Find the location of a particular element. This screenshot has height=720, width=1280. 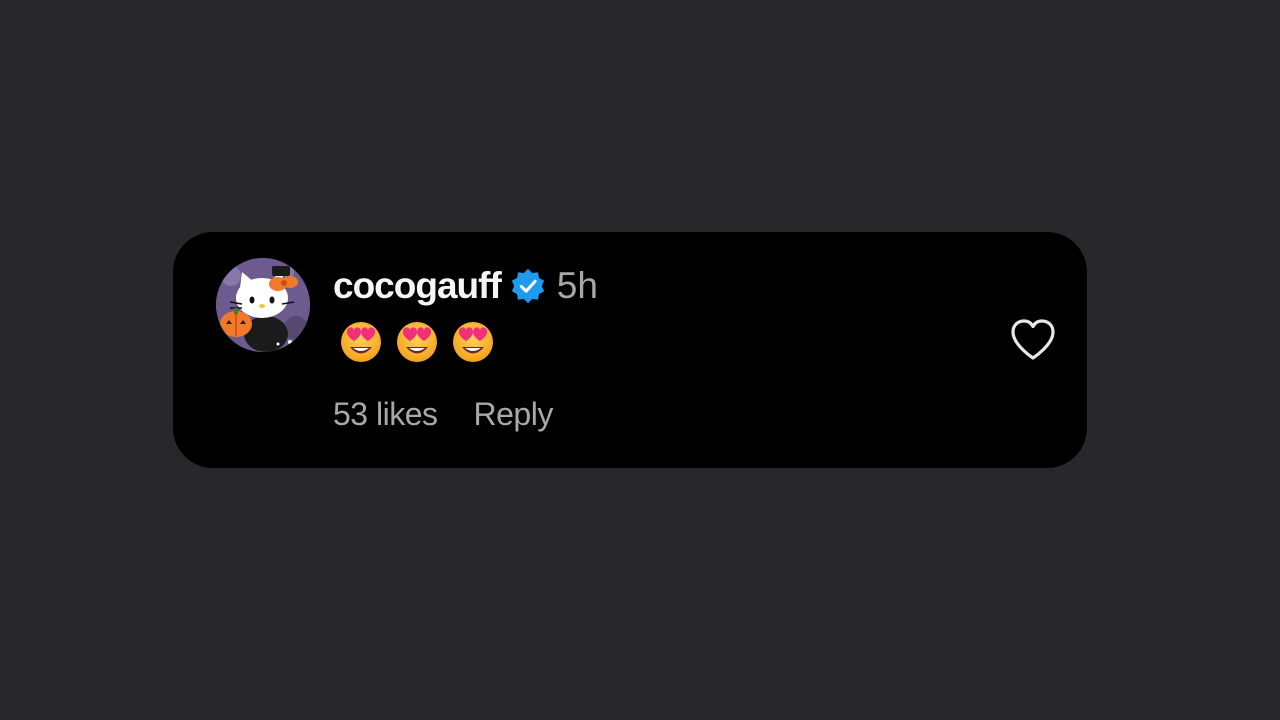

likes-count: 53 likes is located at coordinates (385, 414).